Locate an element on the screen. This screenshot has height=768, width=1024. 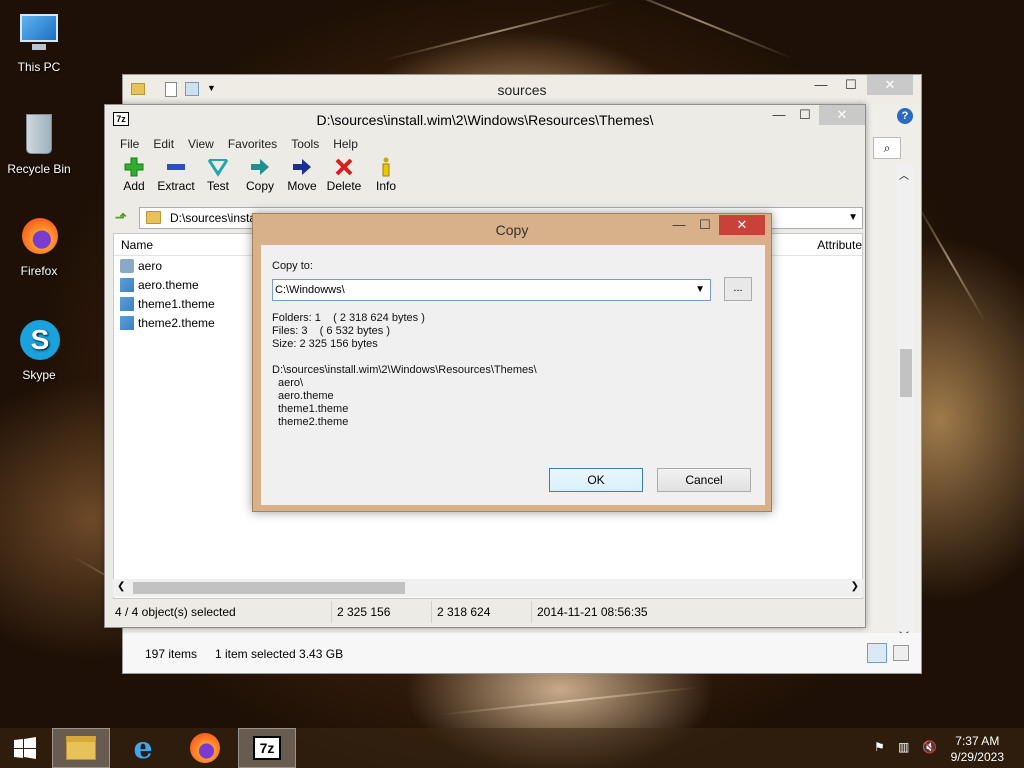
vertical-scrollbar: ︿ ﹀ is located at coordinates (906, 405).